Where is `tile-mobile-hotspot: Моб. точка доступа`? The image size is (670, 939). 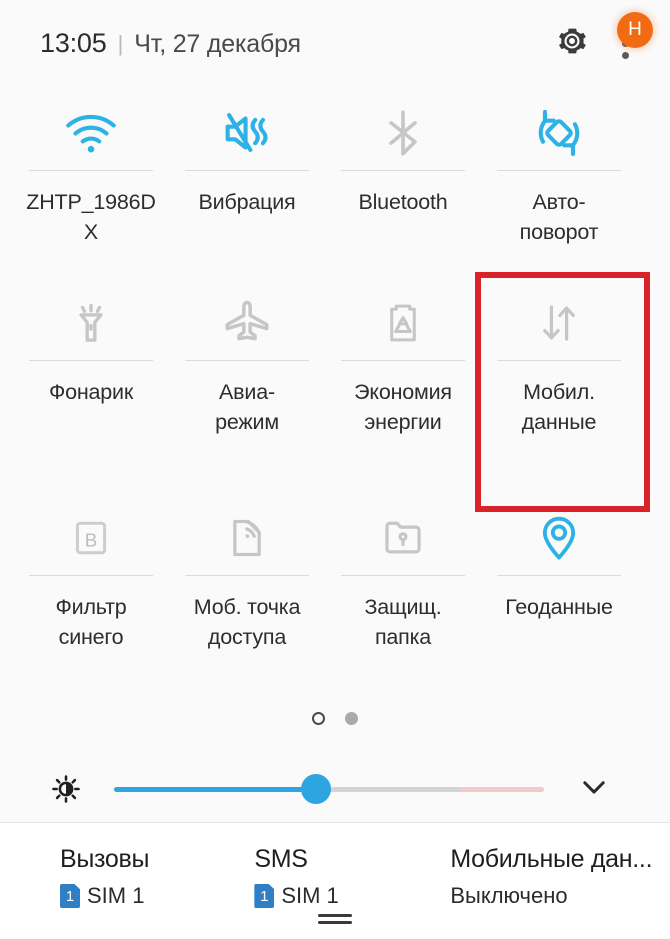 tile-mobile-hotspot: Моб. точка доступа is located at coordinates (247, 598).